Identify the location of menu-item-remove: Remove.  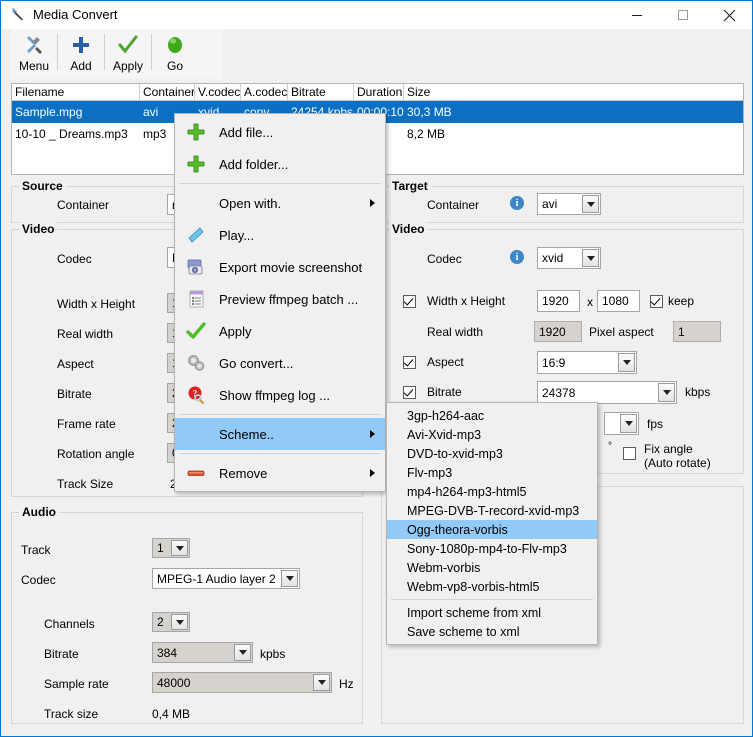
(280, 473).